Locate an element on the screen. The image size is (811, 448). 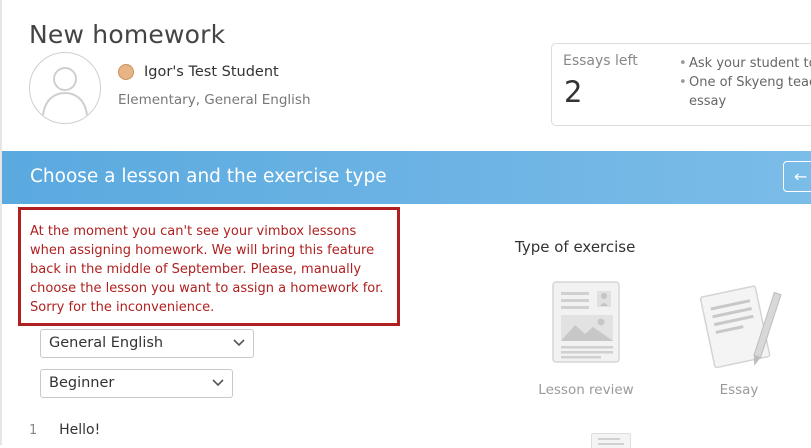
essays-note: One of Skyeng teac is located at coordinates (745, 82).